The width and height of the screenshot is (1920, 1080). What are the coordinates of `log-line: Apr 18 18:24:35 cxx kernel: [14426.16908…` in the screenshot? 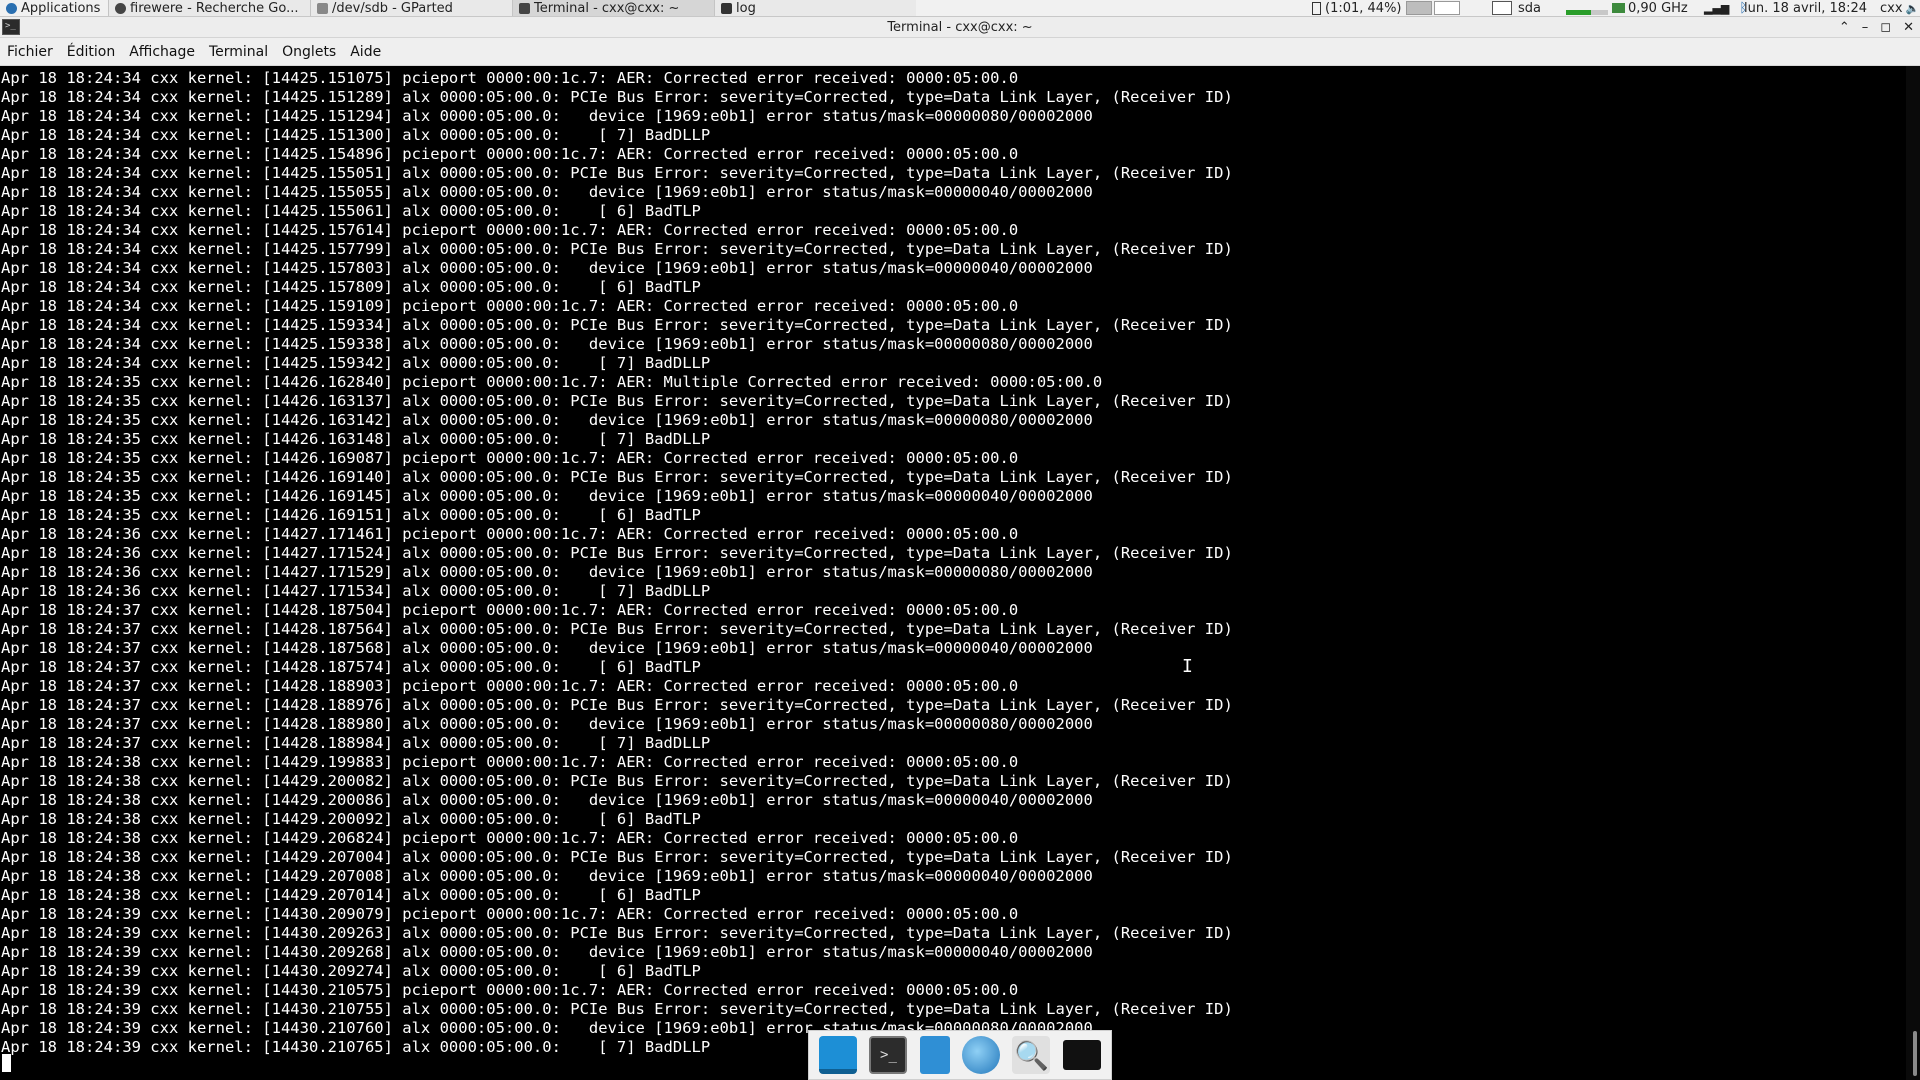 It's located at (510, 458).